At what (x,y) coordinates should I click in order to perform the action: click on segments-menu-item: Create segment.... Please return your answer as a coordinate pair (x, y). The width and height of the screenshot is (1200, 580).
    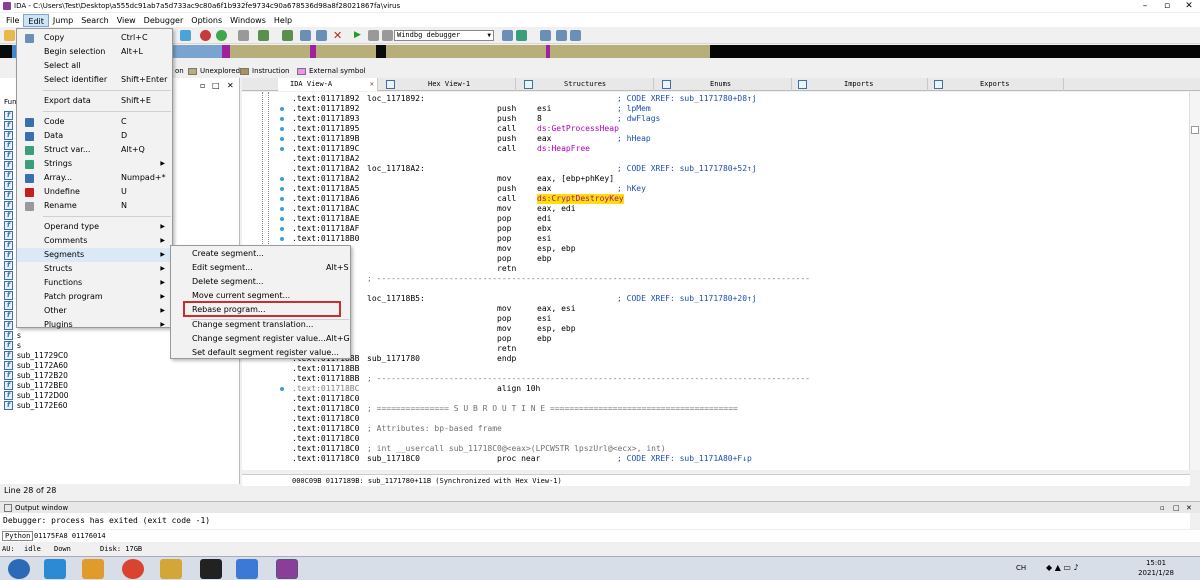
    Looking at the image, I should click on (260, 254).